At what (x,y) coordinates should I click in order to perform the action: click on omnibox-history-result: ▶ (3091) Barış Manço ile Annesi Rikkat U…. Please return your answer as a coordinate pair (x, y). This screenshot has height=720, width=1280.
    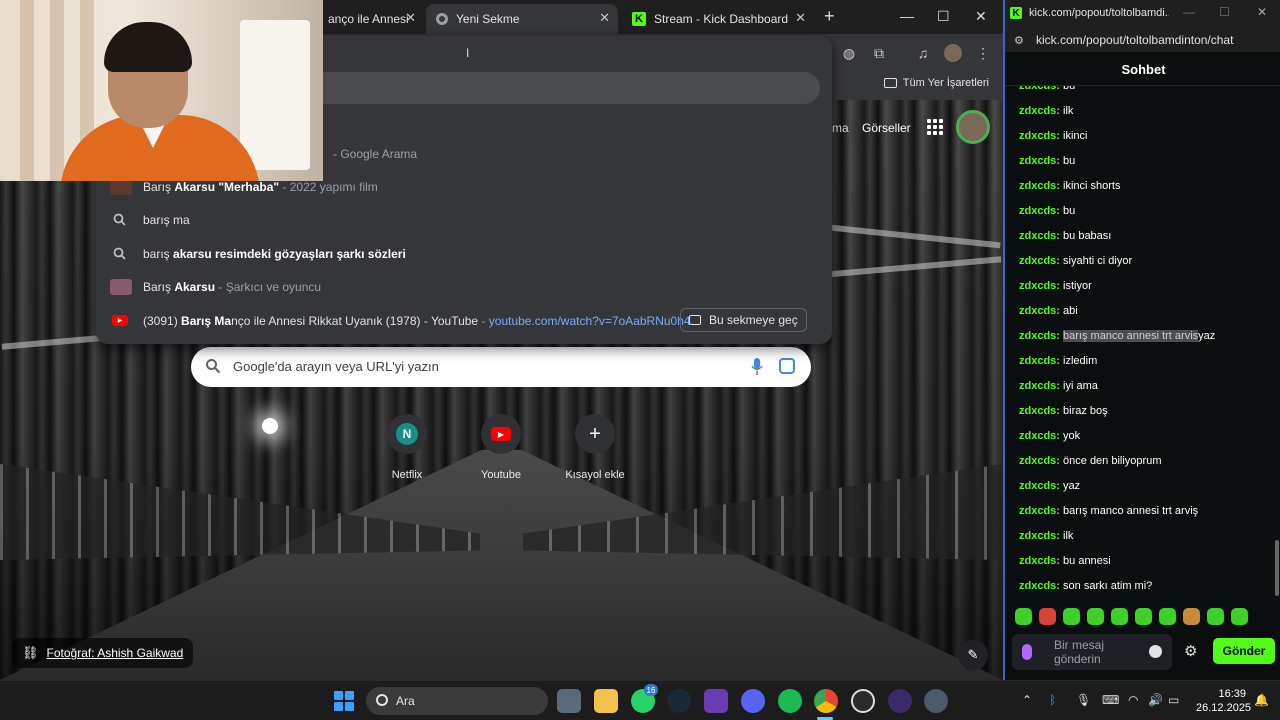
    Looking at the image, I should click on (464, 321).